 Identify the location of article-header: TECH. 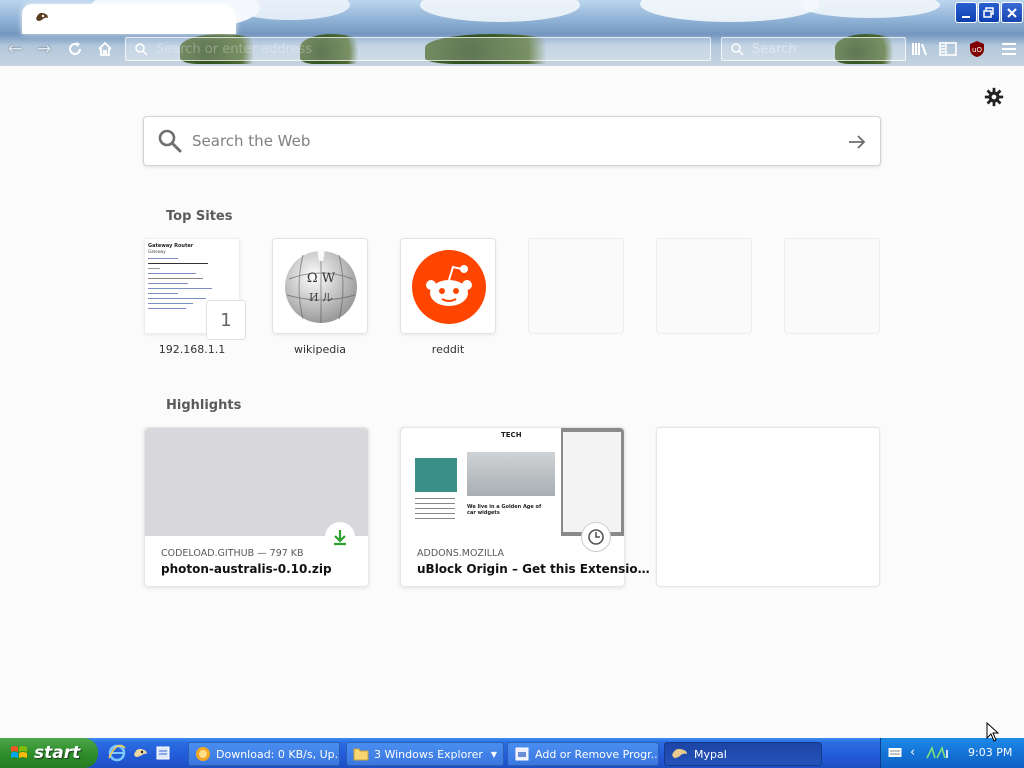
(511, 435).